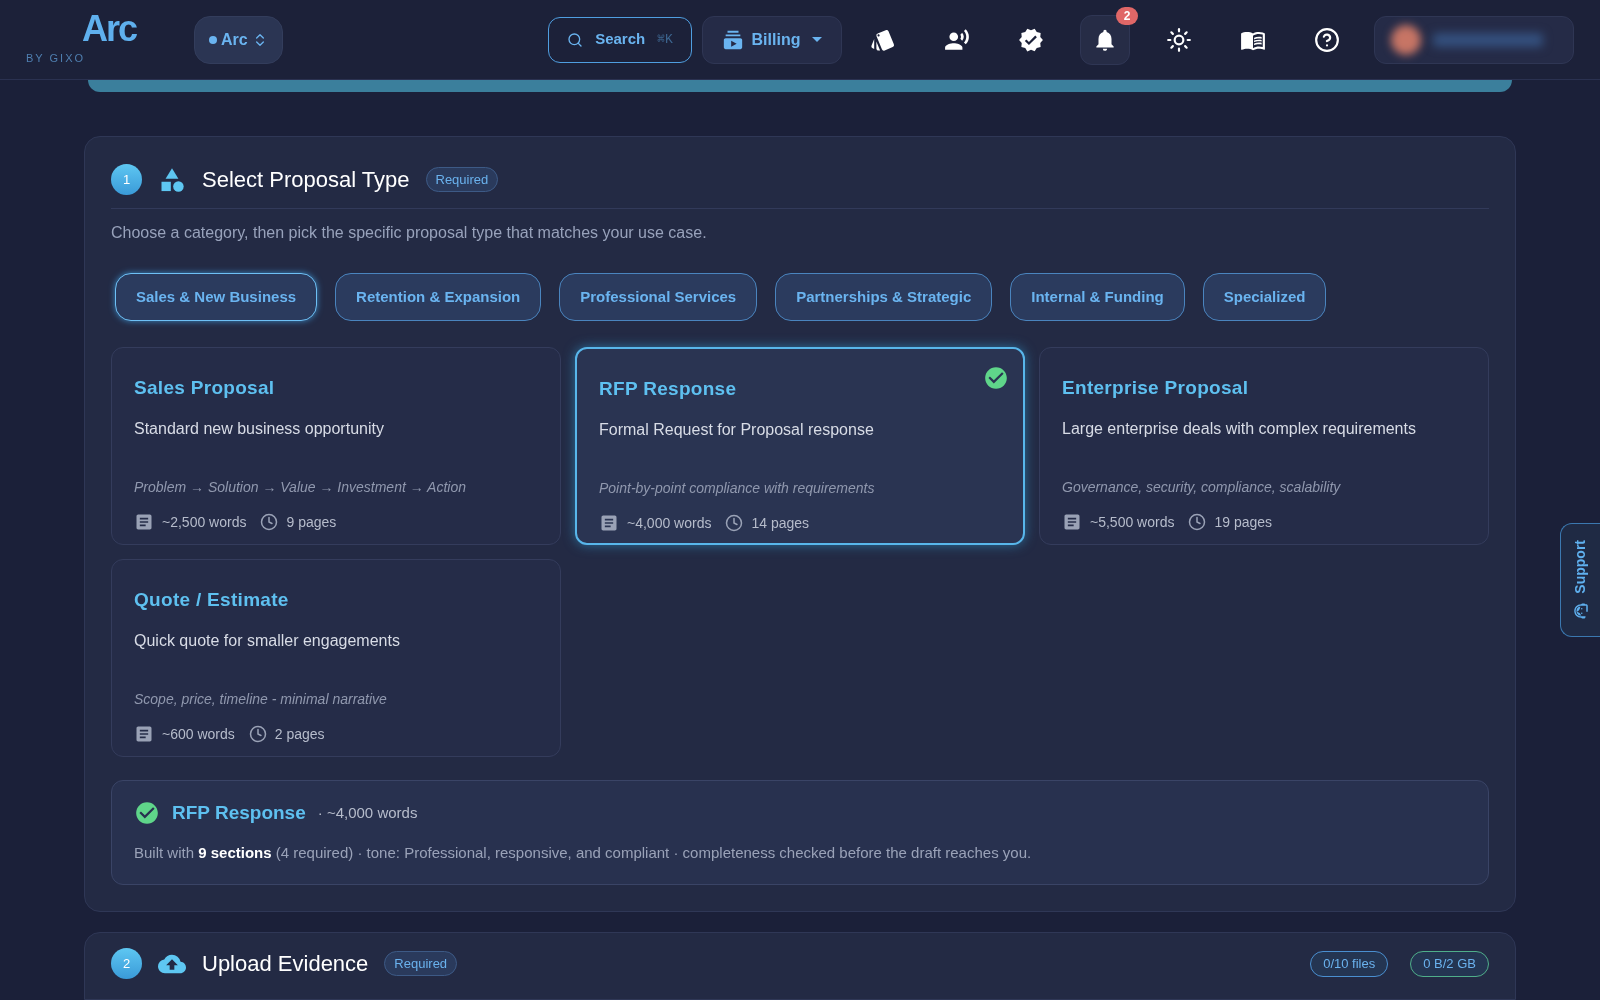 The image size is (1600, 1000). I want to click on proposal-title: RFP Response, so click(668, 389).